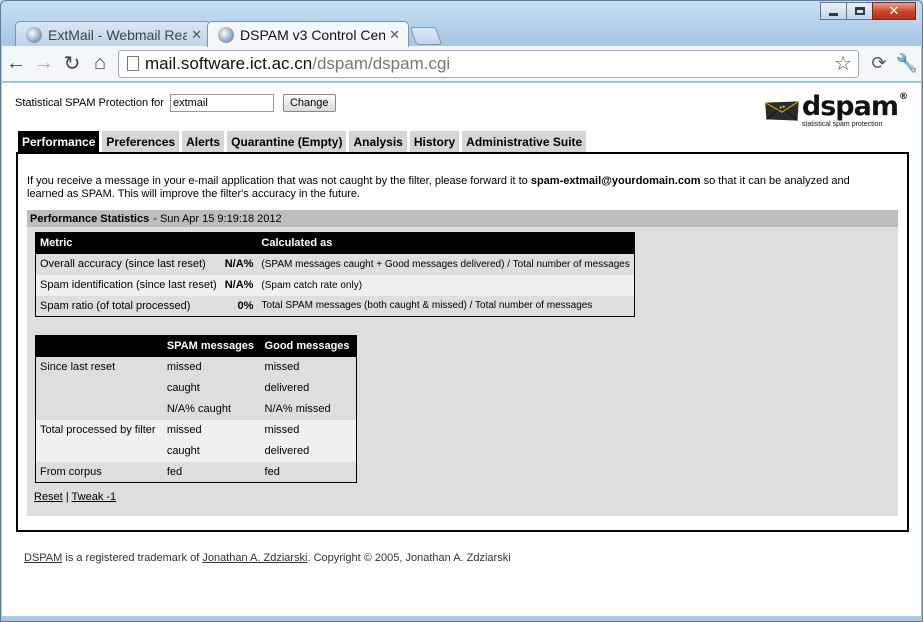 The image size is (923, 622). I want to click on maximize-button, so click(859, 11).